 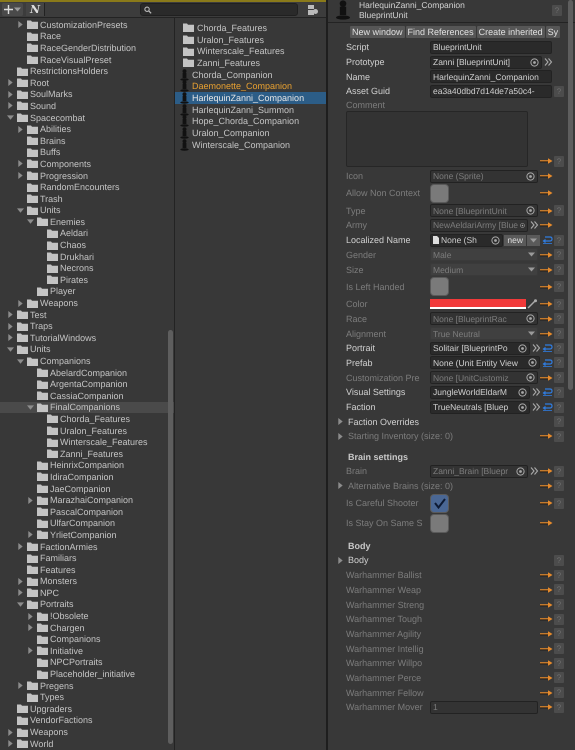 I want to click on folder-item: Player, so click(x=87, y=292).